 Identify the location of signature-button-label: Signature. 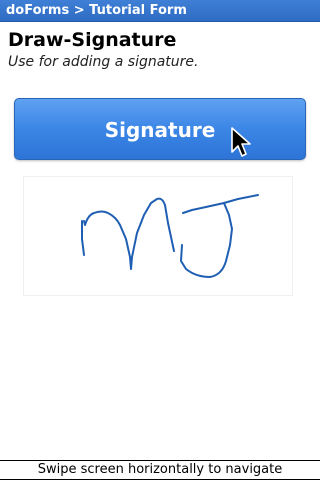
(160, 130).